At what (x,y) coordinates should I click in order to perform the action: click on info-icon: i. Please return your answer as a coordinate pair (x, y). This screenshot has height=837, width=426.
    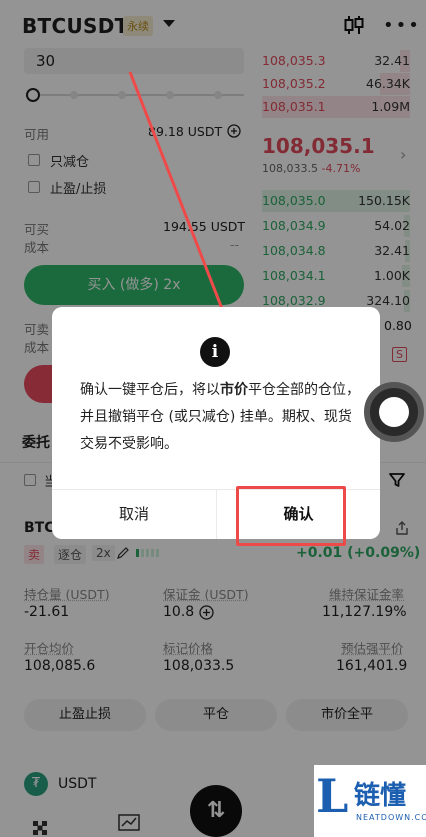
    Looking at the image, I should click on (215, 352).